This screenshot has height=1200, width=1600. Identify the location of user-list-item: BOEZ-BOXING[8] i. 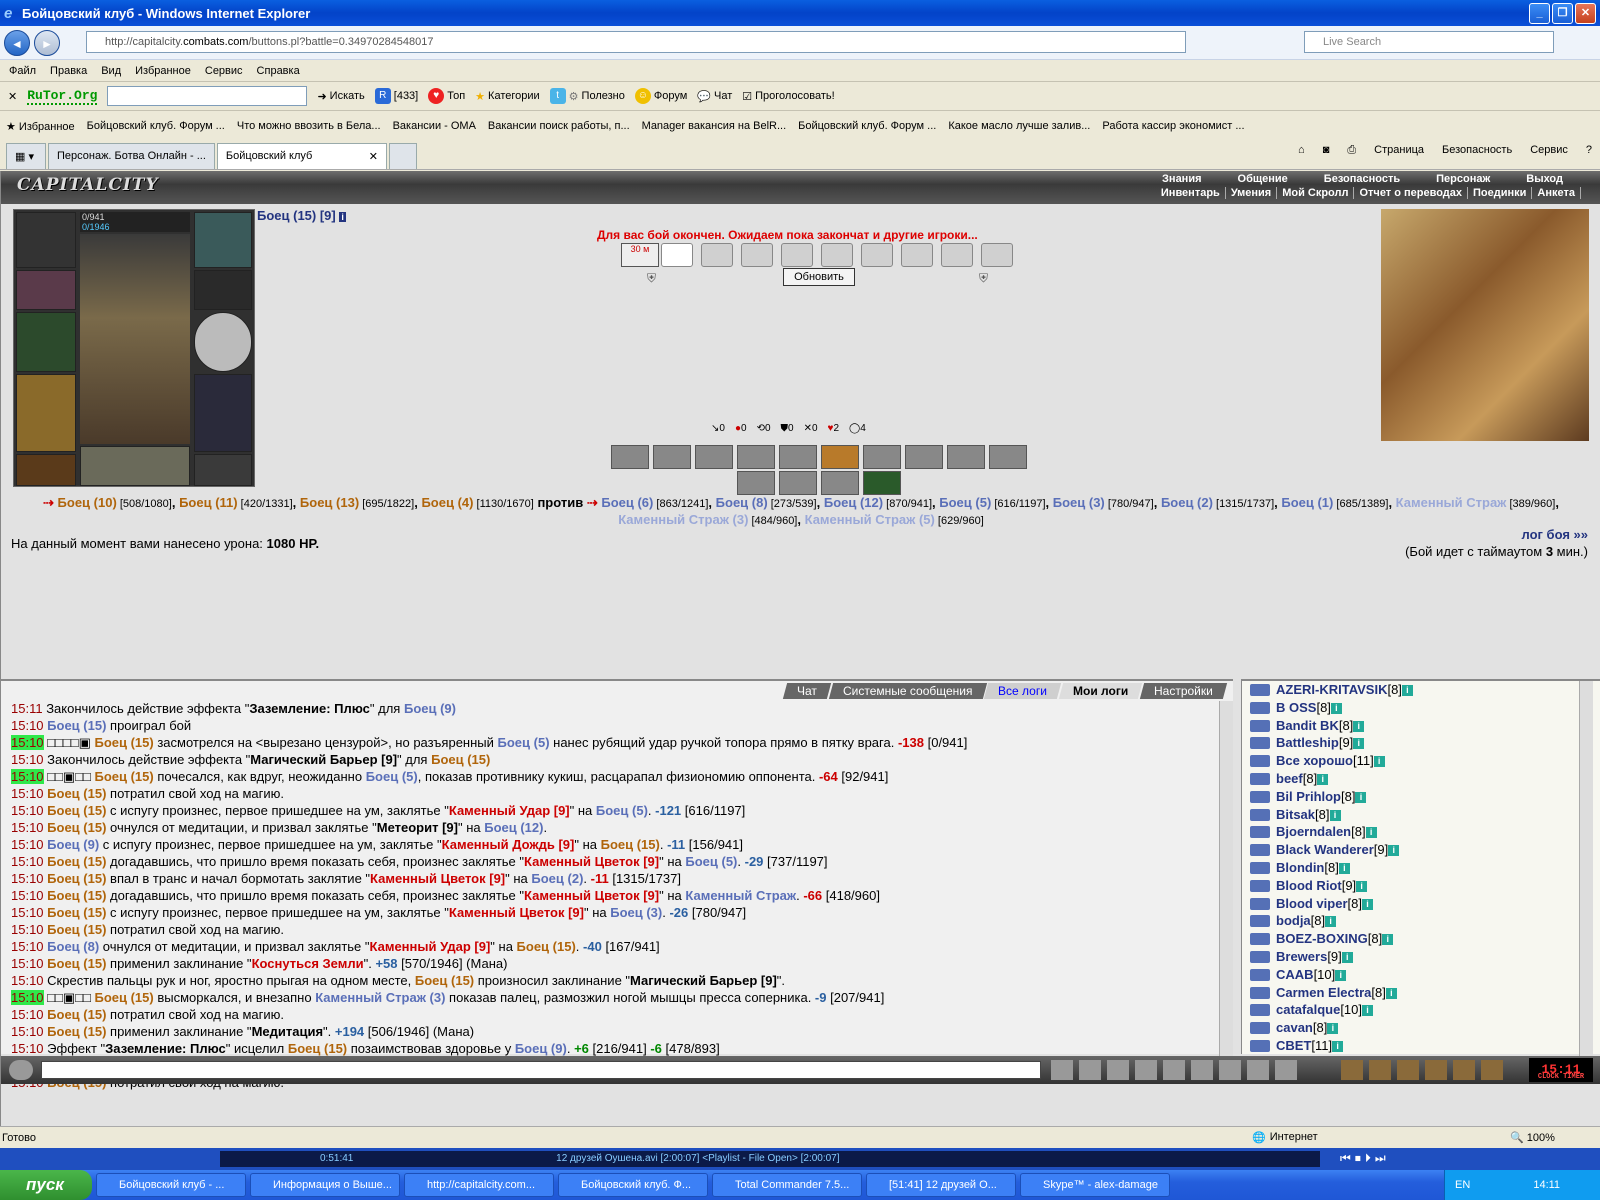
(1421, 939).